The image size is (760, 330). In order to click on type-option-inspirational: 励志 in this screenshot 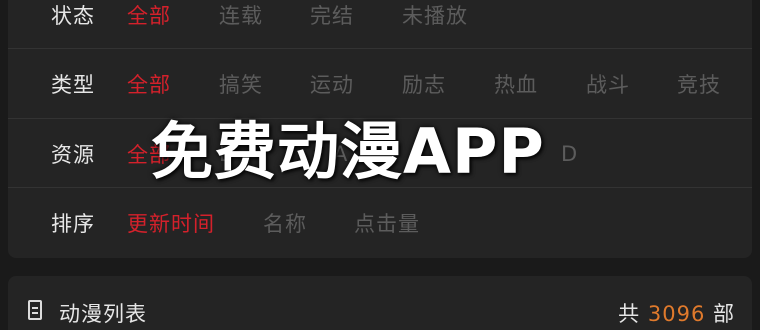, I will do `click(424, 84)`.